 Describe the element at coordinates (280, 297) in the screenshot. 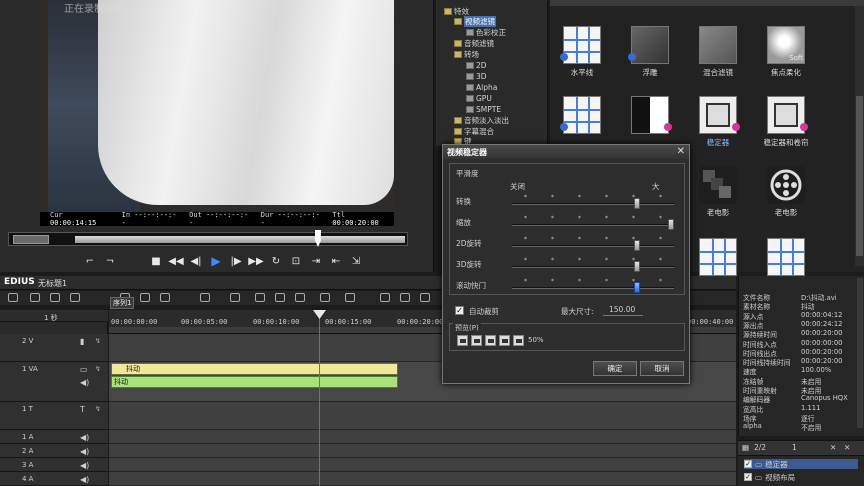

I see `copy-icon` at that location.